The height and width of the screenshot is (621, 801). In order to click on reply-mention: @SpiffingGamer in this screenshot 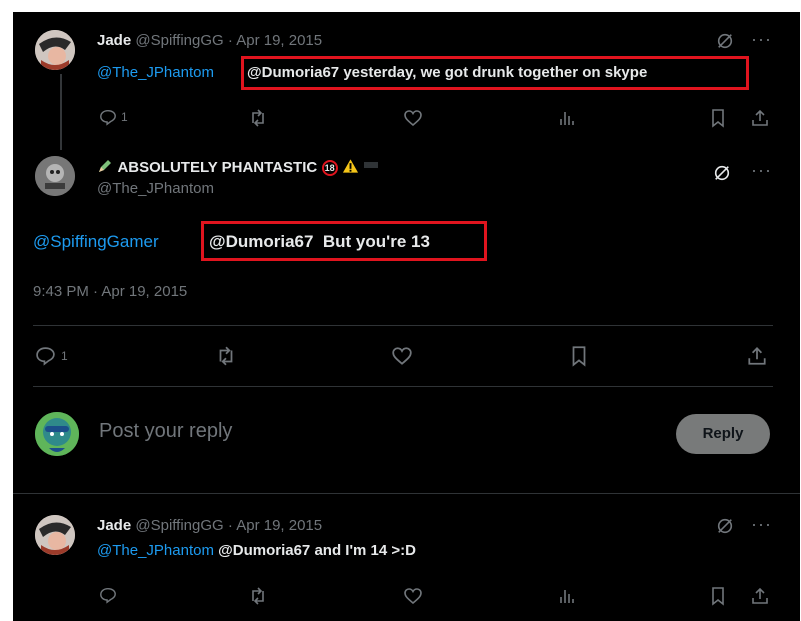, I will do `click(96, 241)`.